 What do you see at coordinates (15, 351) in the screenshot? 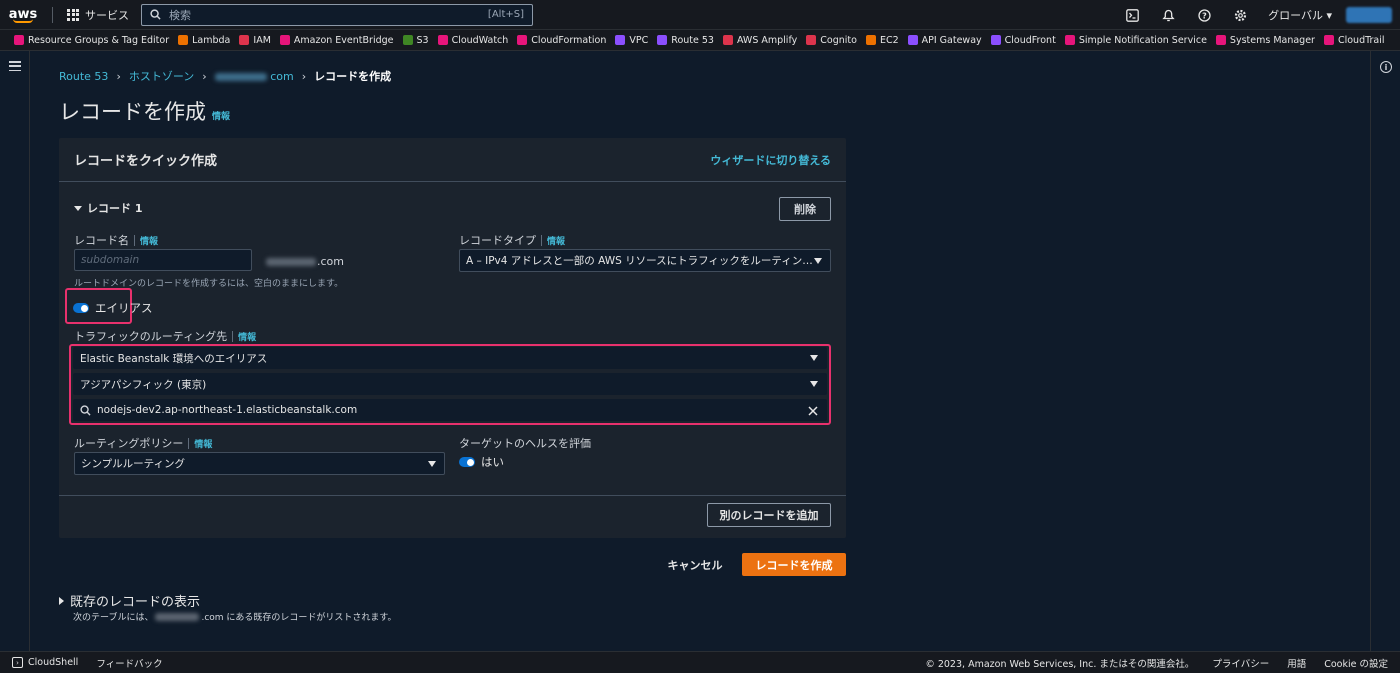
I see `side-navigation-rail` at bounding box center [15, 351].